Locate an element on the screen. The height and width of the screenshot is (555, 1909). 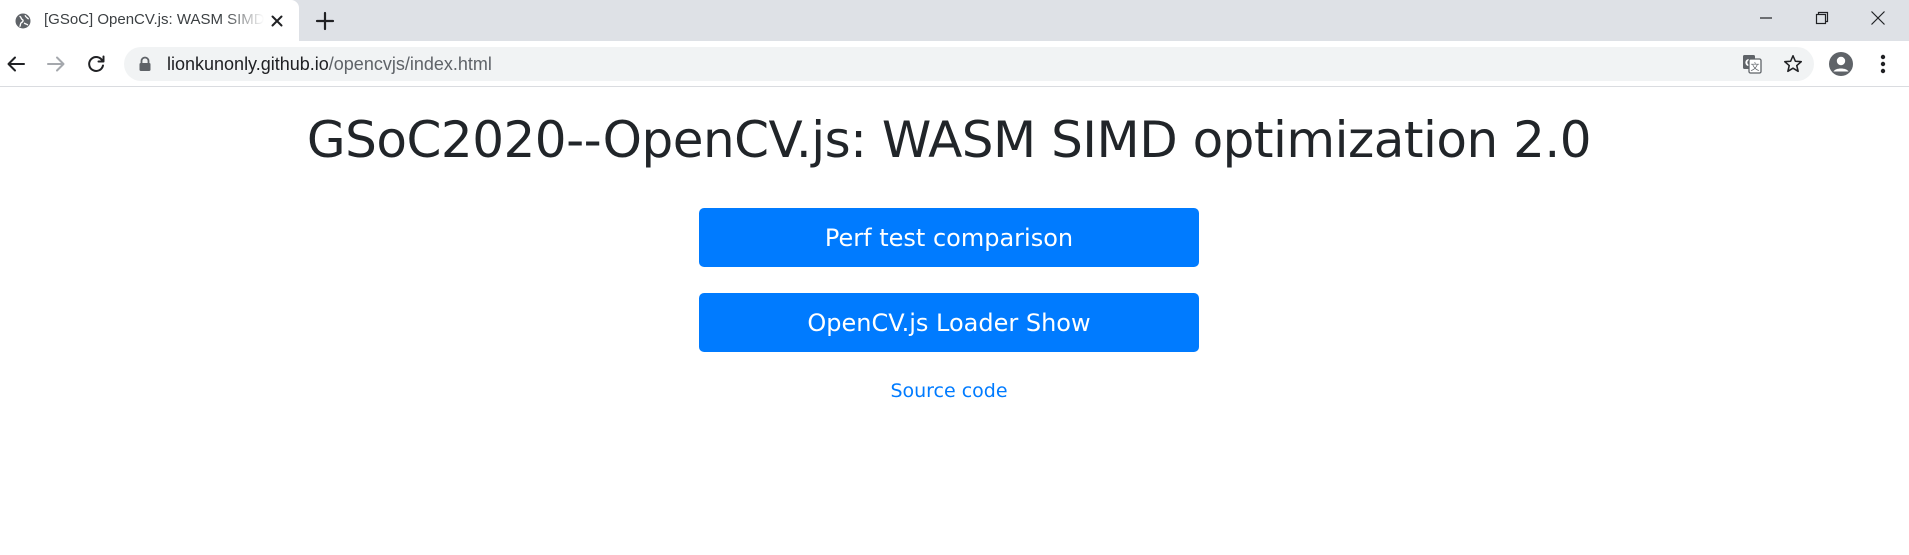
window-minimize-button is located at coordinates (1766, 18).